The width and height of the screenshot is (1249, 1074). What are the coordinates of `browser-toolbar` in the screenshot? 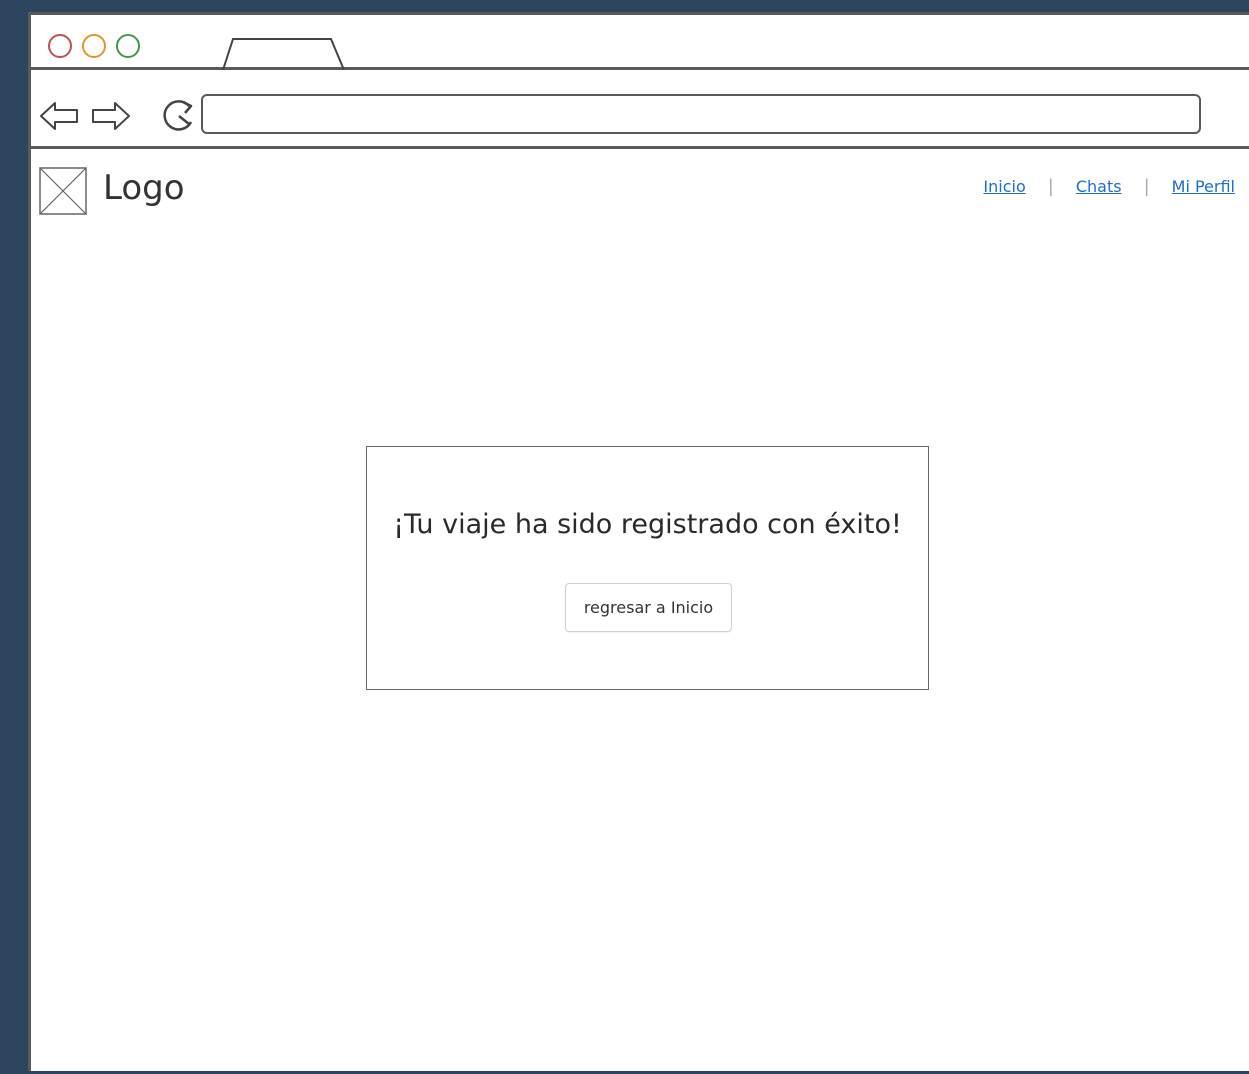 It's located at (640, 109).